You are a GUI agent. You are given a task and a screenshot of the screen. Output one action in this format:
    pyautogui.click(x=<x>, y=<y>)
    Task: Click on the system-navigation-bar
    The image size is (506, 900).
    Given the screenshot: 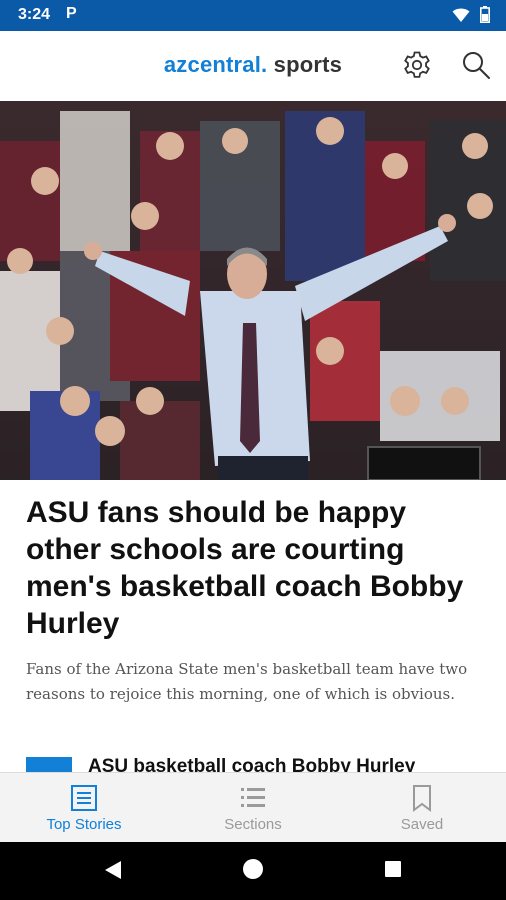 What is the action you would take?
    pyautogui.click(x=253, y=871)
    